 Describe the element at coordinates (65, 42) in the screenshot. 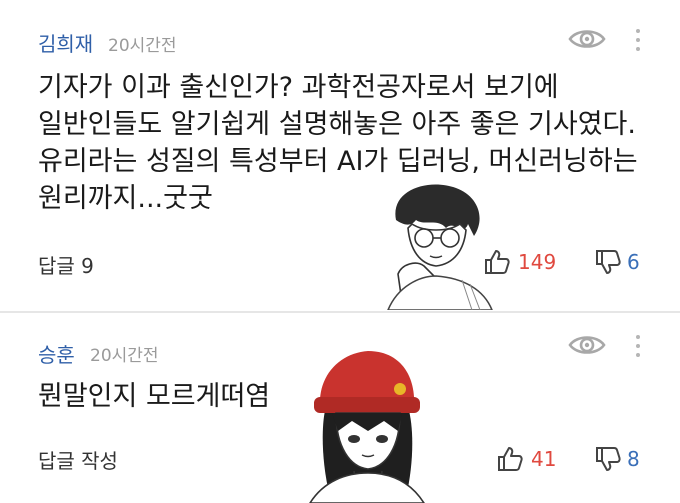

I see `comment-author: 김희재` at that location.